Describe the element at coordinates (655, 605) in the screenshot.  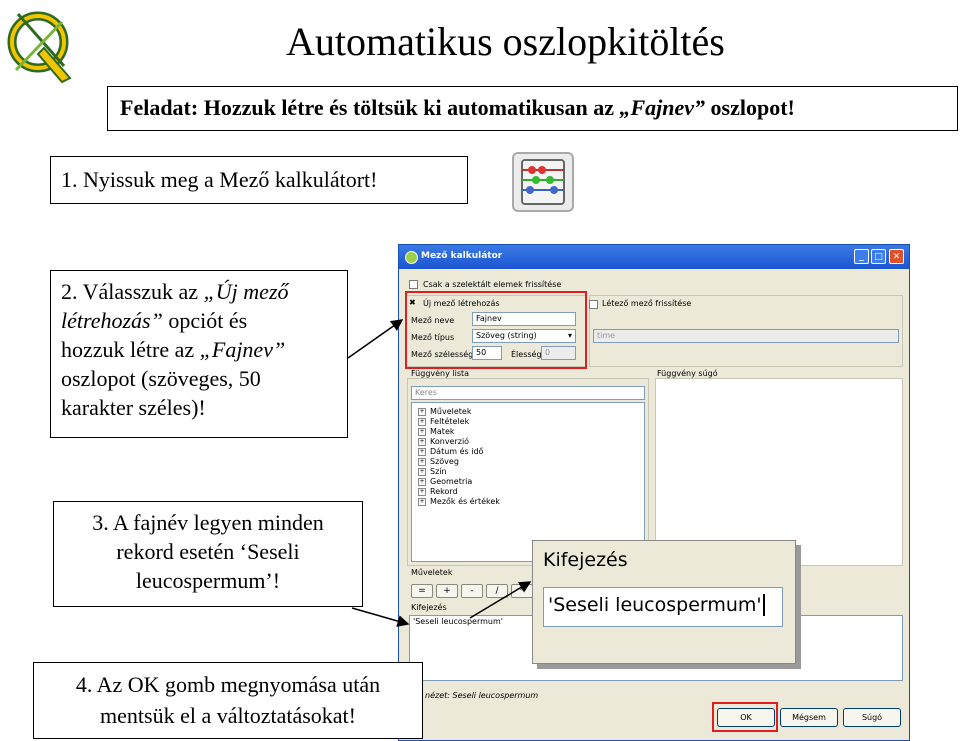
I see `zoom-expression-text: 'Seseli leucospermum'` at that location.